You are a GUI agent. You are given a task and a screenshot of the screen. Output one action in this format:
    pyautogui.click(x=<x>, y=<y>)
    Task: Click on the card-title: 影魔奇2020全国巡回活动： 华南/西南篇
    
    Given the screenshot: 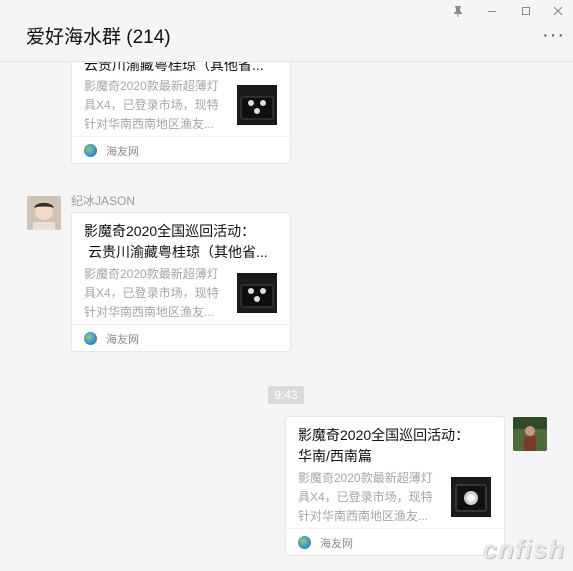 What is the action you would take?
    pyautogui.click(x=384, y=445)
    